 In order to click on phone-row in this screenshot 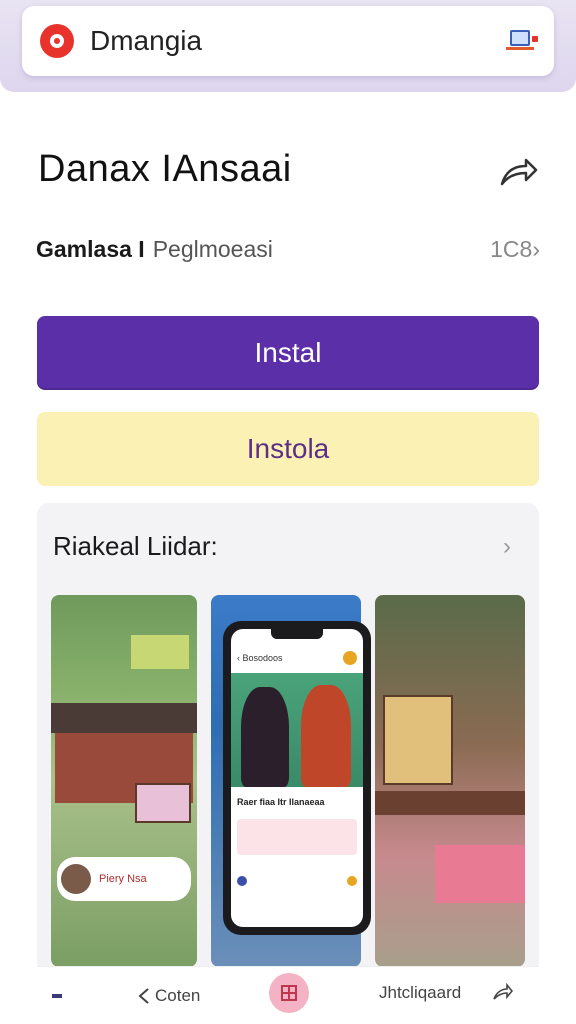, I will do `click(297, 881)`.